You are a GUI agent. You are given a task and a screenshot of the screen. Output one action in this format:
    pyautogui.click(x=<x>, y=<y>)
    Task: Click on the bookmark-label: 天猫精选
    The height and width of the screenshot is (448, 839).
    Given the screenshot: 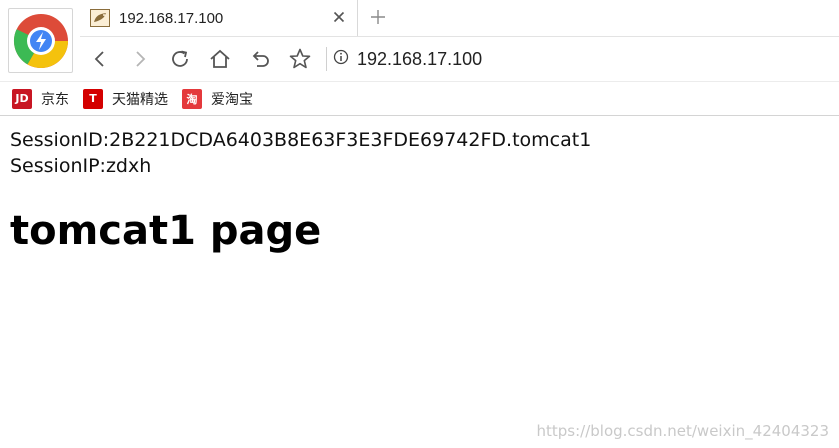 What is the action you would take?
    pyautogui.click(x=140, y=99)
    